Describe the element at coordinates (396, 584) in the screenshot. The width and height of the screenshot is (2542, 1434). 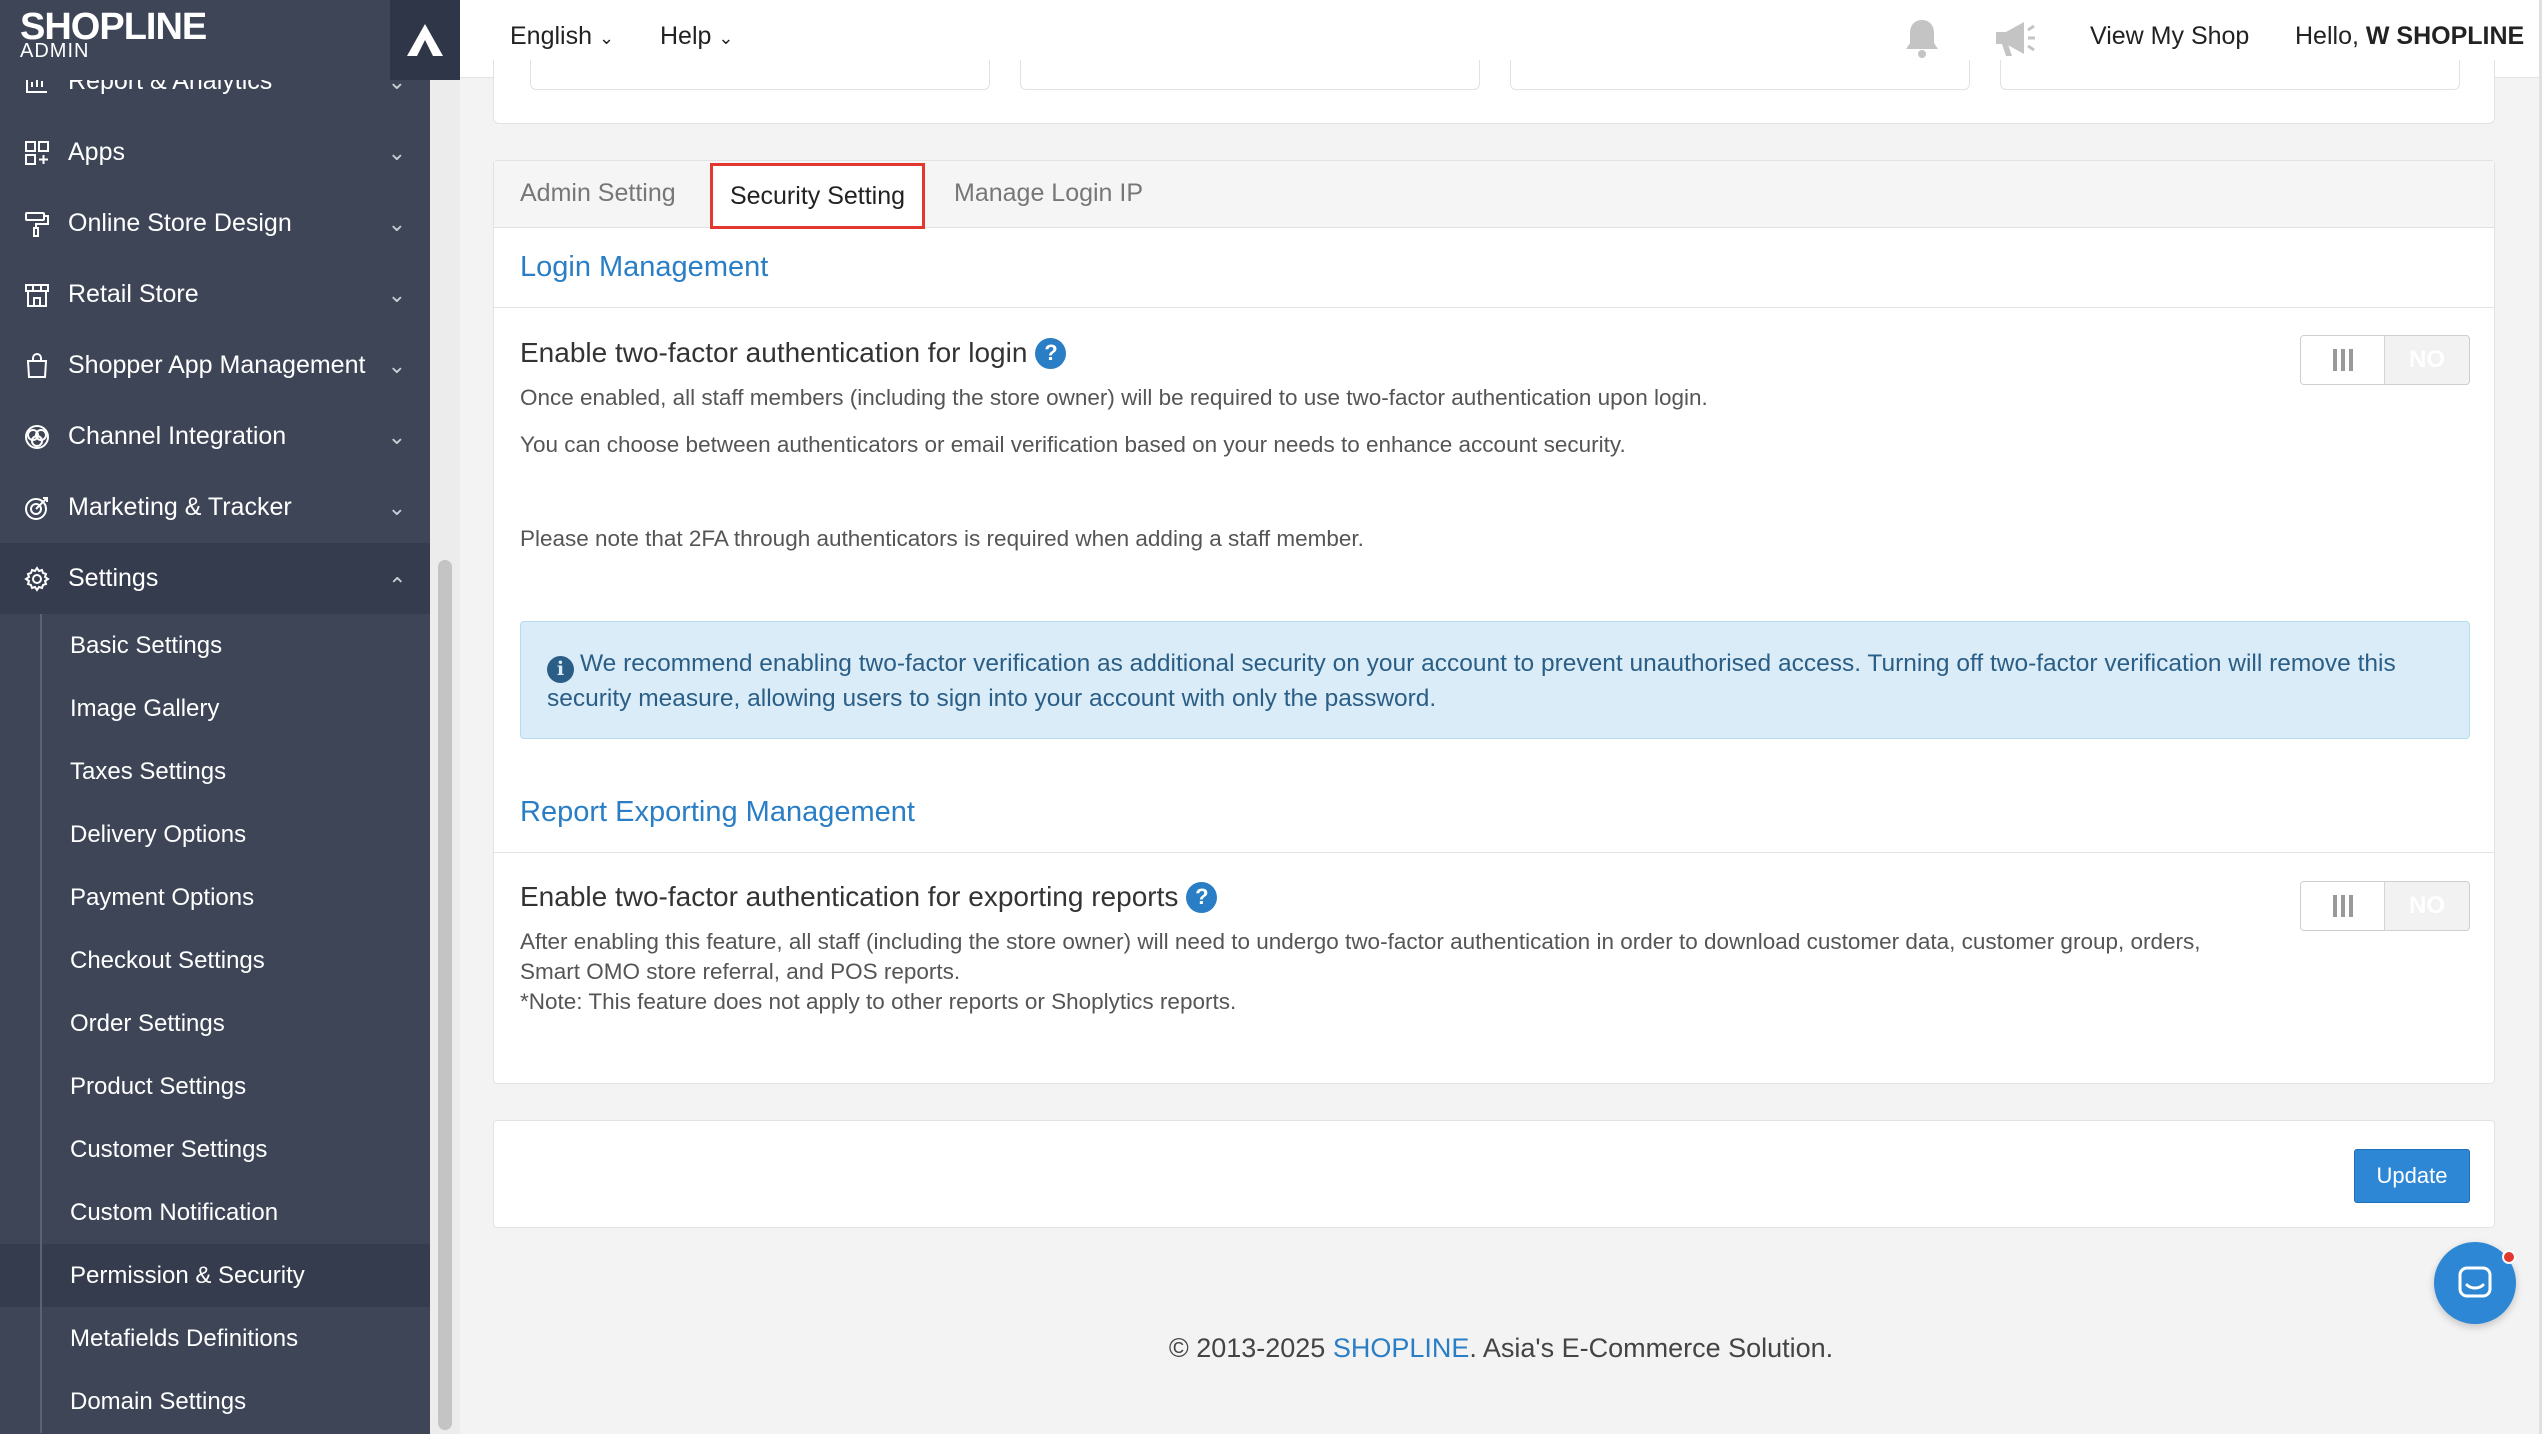
I see `chevron-up-icon: ⌄` at that location.